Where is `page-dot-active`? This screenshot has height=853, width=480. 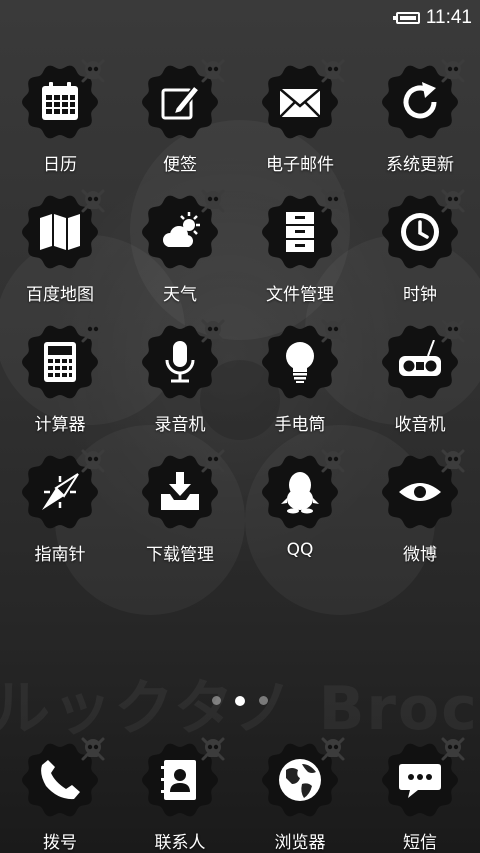 page-dot-active is located at coordinates (240, 701).